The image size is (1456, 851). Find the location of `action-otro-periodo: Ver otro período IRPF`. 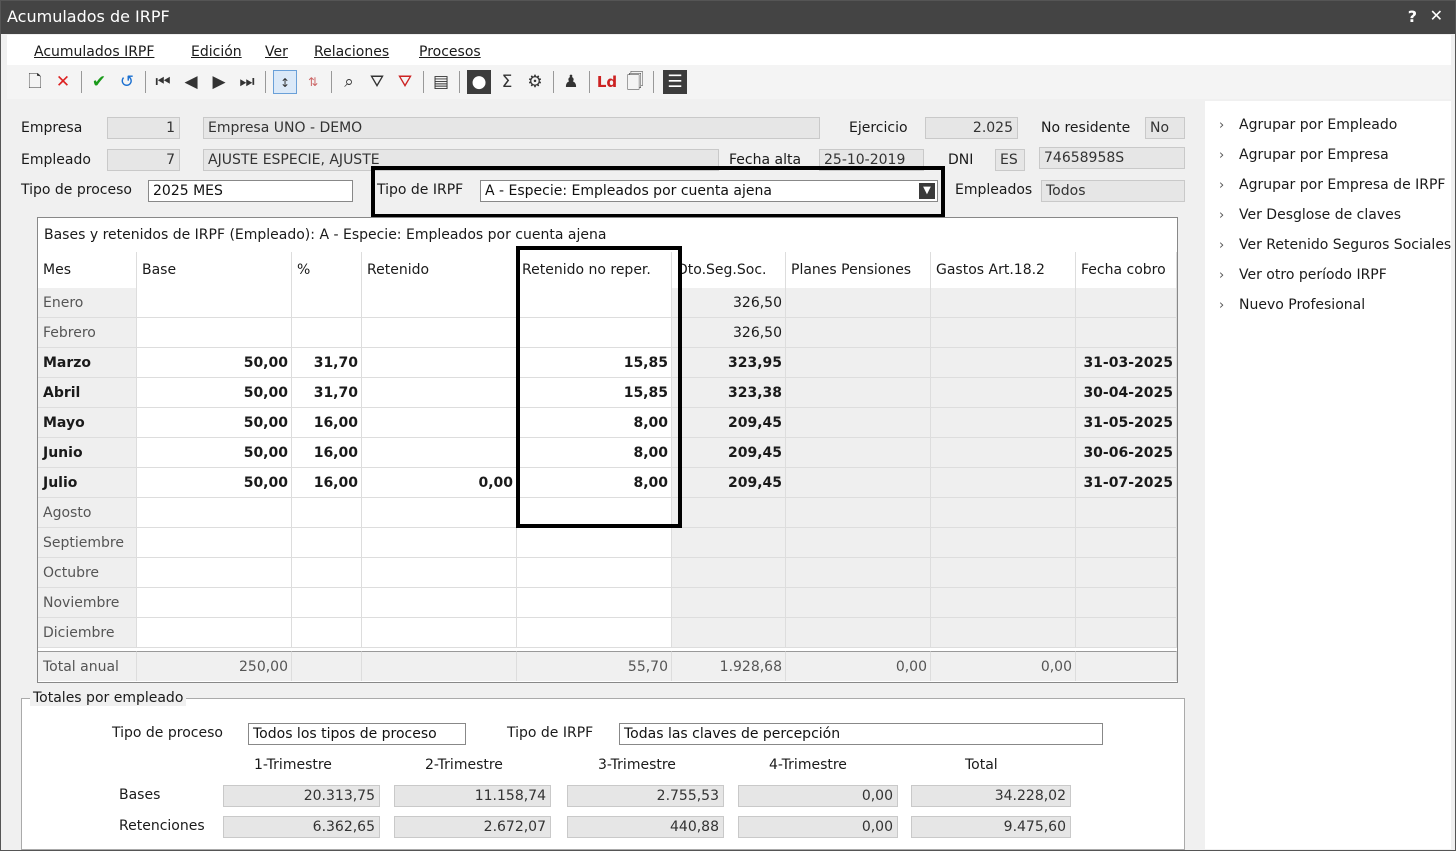

action-otro-periodo: Ver otro período IRPF is located at coordinates (1313, 275).